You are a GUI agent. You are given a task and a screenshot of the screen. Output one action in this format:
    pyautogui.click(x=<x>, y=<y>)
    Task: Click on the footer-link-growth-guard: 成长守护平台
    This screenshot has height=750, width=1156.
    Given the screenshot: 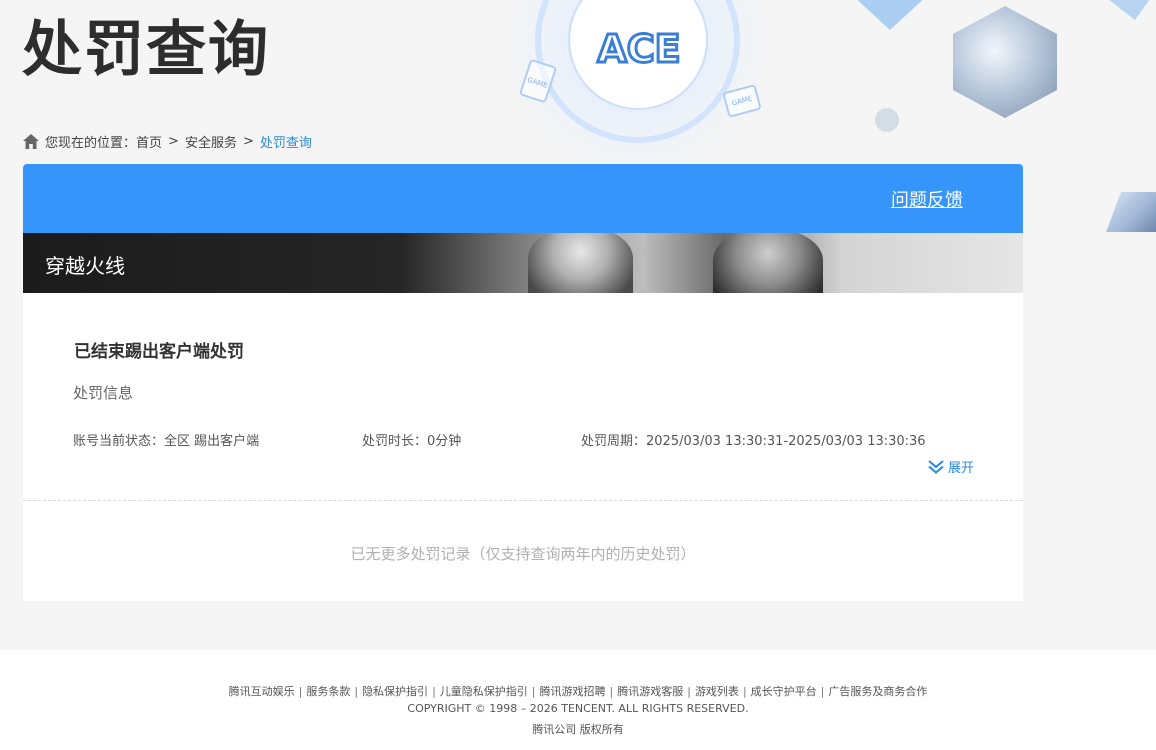 What is the action you would take?
    pyautogui.click(x=784, y=691)
    